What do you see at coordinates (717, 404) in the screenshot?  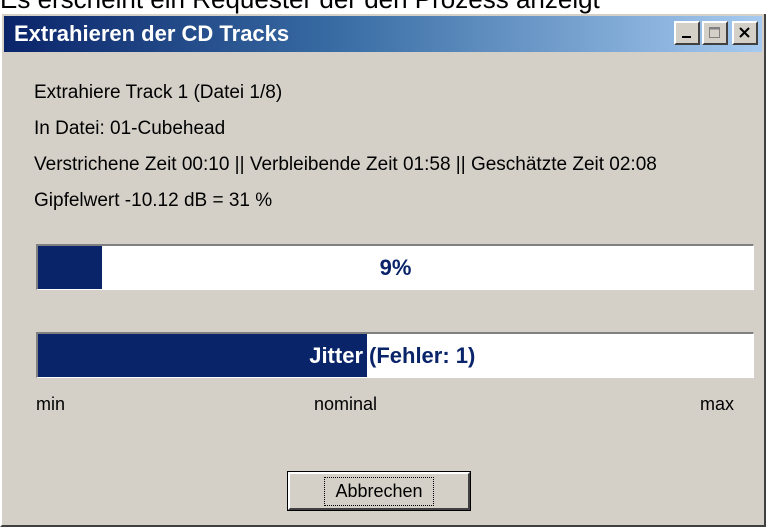 I see `scale-max-label: max` at bounding box center [717, 404].